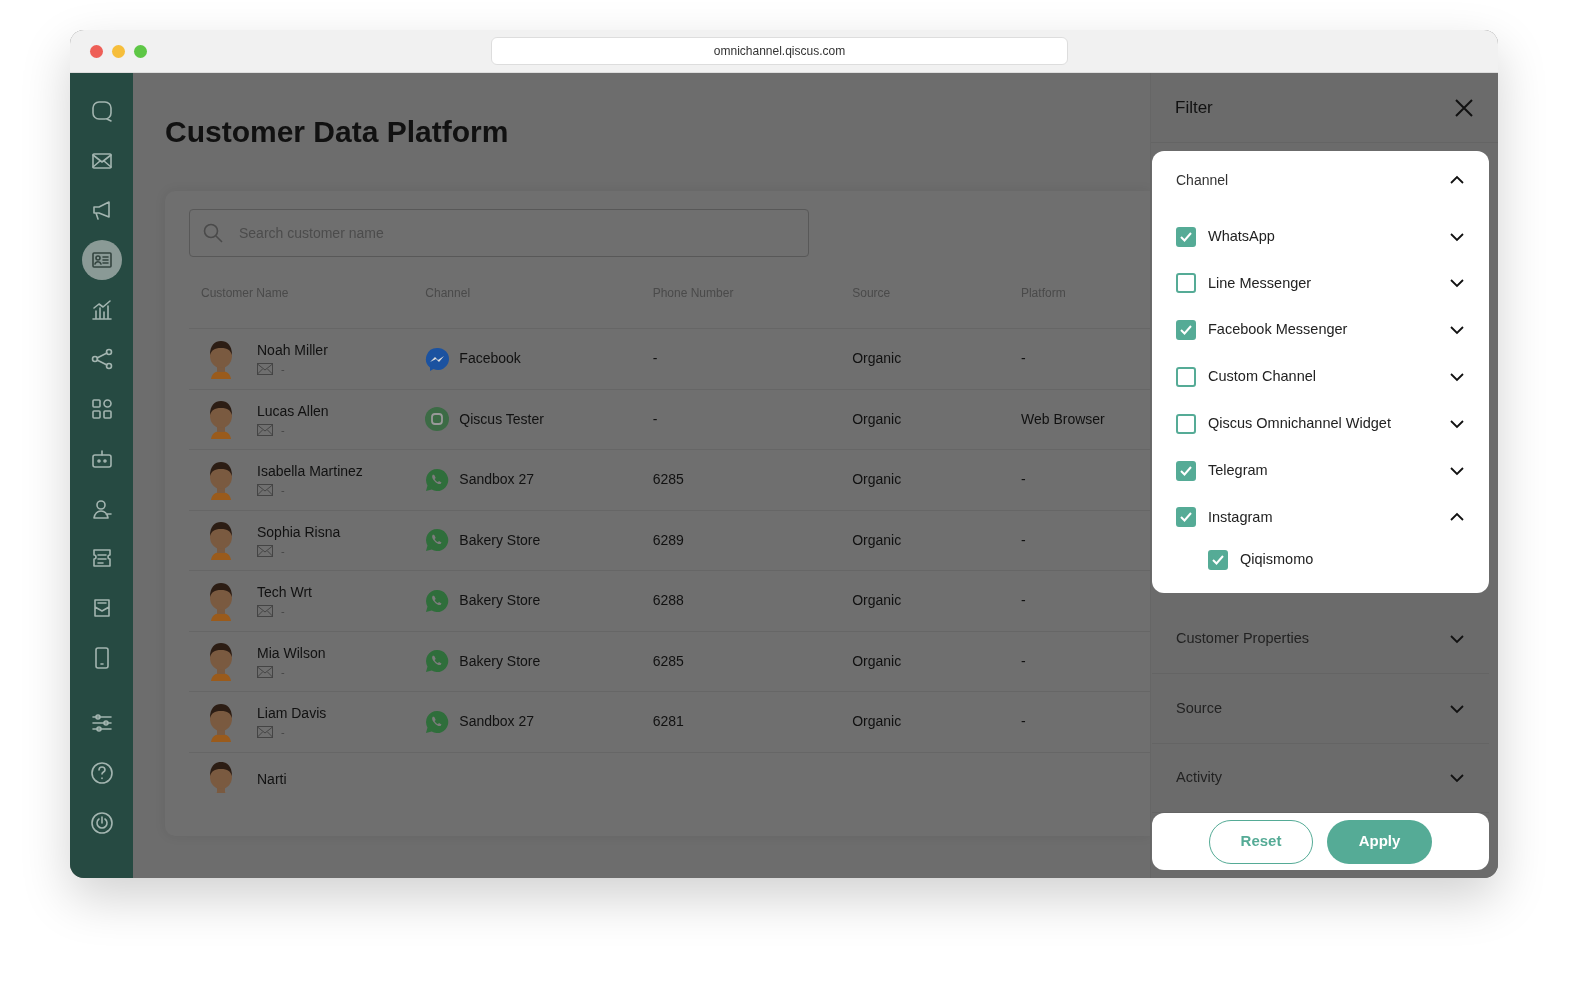 The image size is (1580, 995). What do you see at coordinates (437, 419) in the screenshot?
I see `chat-bubble-icon` at bounding box center [437, 419].